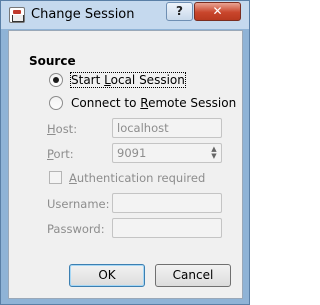  Describe the element at coordinates (137, 178) in the screenshot. I see `authentication-label: Authentication required` at that location.